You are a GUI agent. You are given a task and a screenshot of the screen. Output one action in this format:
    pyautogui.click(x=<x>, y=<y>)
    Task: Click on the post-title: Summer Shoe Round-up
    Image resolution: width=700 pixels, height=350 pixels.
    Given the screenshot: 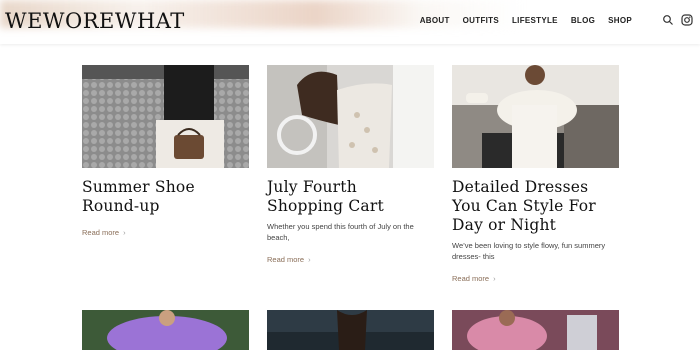 What is the action you would take?
    pyautogui.click(x=165, y=197)
    